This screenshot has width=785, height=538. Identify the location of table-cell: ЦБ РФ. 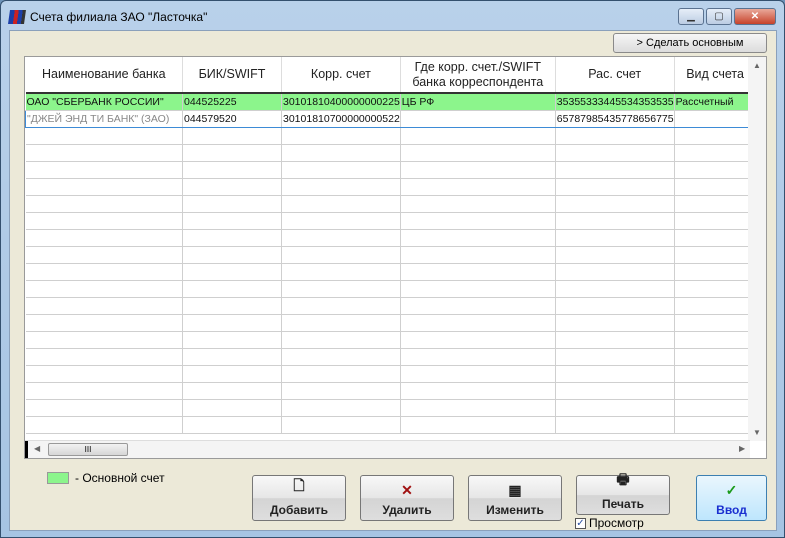
(478, 102).